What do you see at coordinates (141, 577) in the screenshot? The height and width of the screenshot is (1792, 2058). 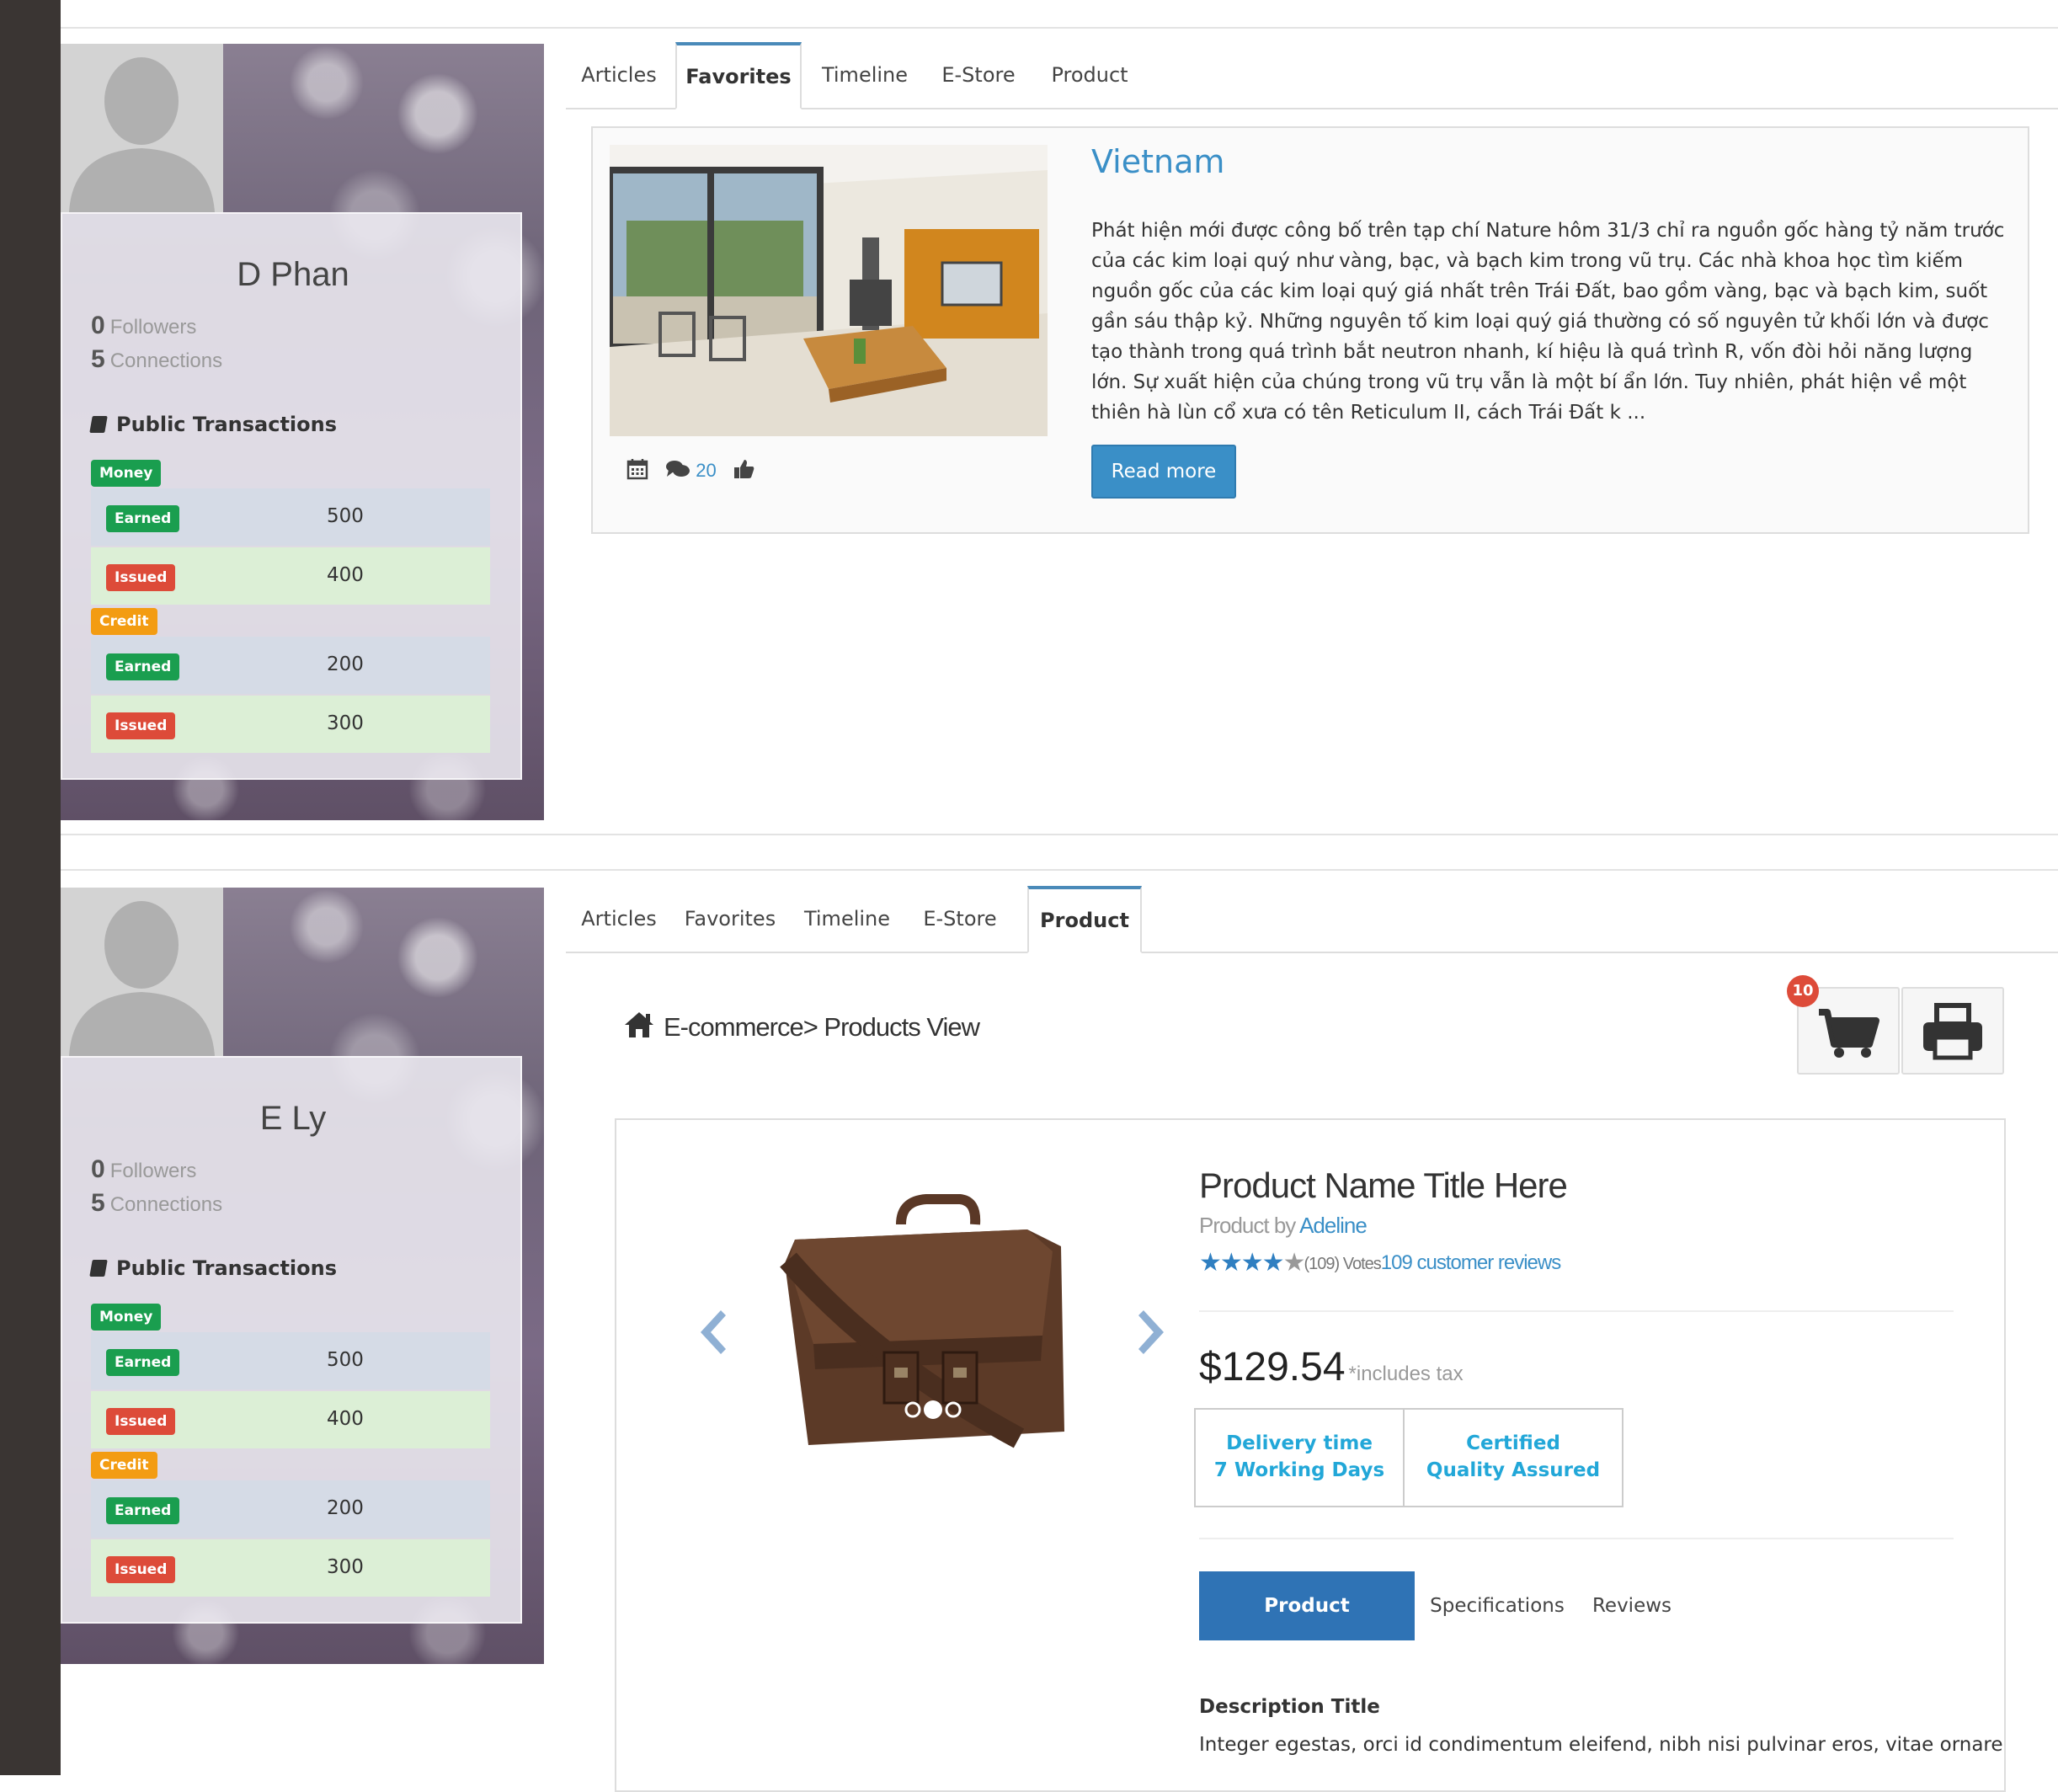 I see `issued-badge: Issued` at bounding box center [141, 577].